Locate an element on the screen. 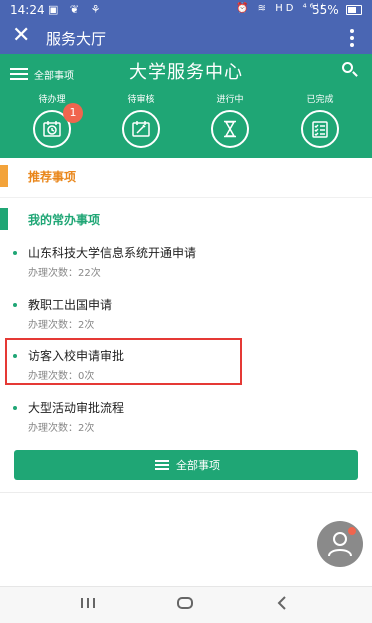 The height and width of the screenshot is (623, 372). recommended-section-header: 推荐事项 is located at coordinates (186, 176).